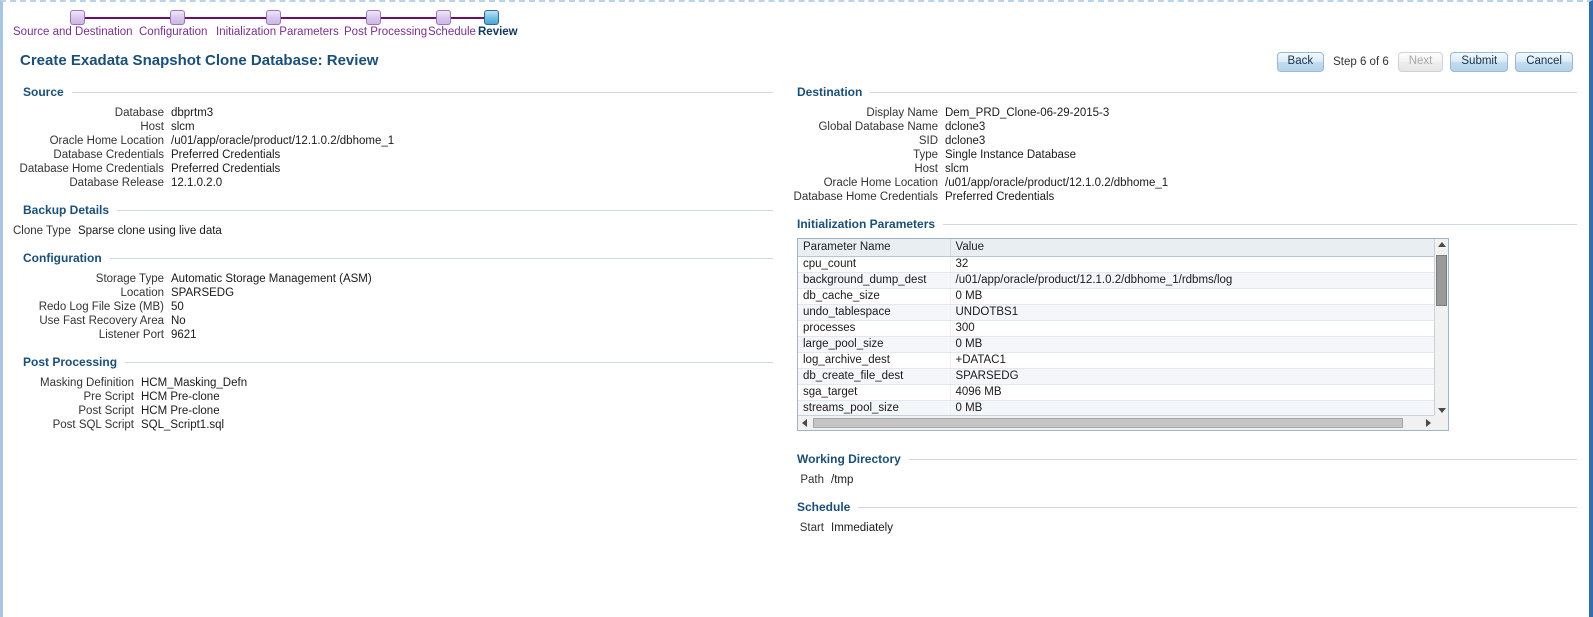  I want to click on detail-value: No, so click(178, 321).